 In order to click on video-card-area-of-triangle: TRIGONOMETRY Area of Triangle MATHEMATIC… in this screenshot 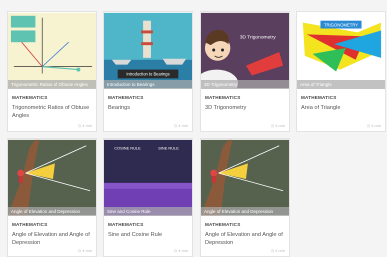, I will do `click(341, 71)`.